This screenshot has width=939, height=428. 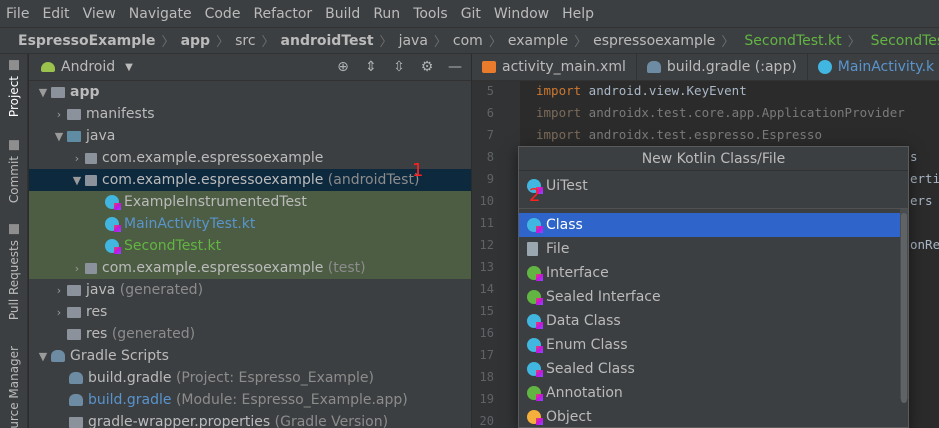 What do you see at coordinates (713, 393) in the screenshot?
I see `kind-annotation: Annotation` at bounding box center [713, 393].